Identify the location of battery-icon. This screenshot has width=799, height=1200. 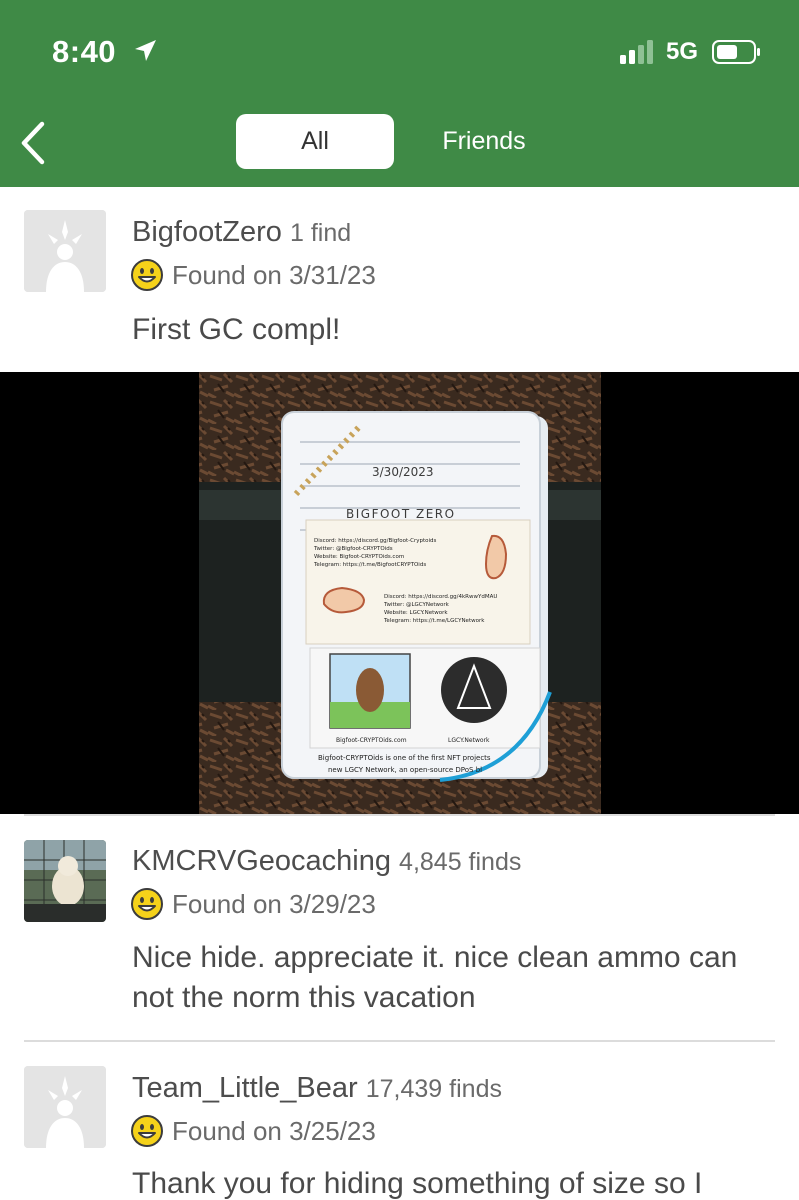
(736, 52).